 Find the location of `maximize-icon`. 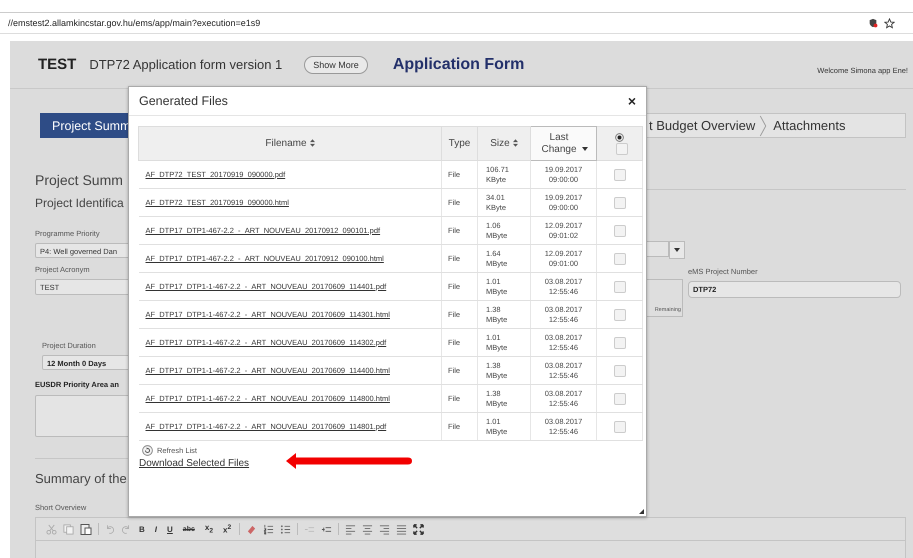

maximize-icon is located at coordinates (418, 529).